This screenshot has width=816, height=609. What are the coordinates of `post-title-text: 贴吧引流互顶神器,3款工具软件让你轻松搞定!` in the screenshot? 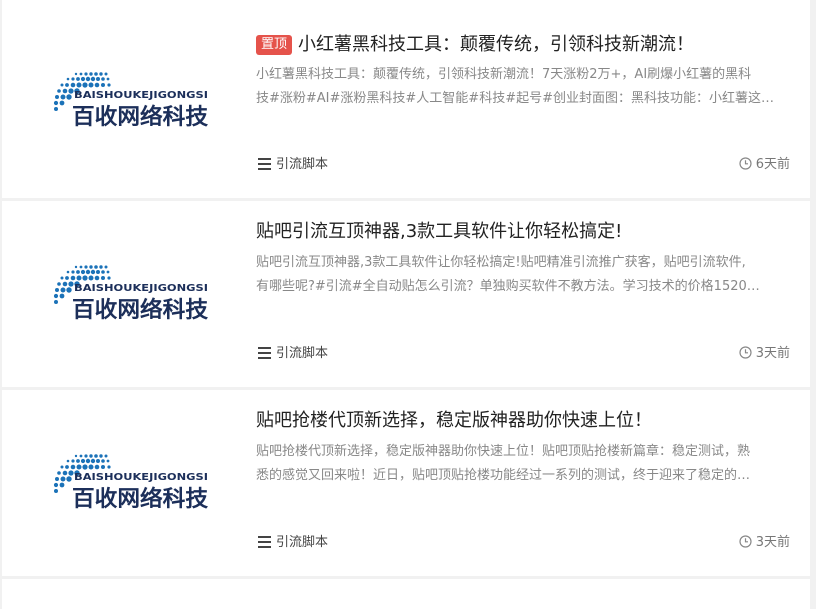 It's located at (439, 231).